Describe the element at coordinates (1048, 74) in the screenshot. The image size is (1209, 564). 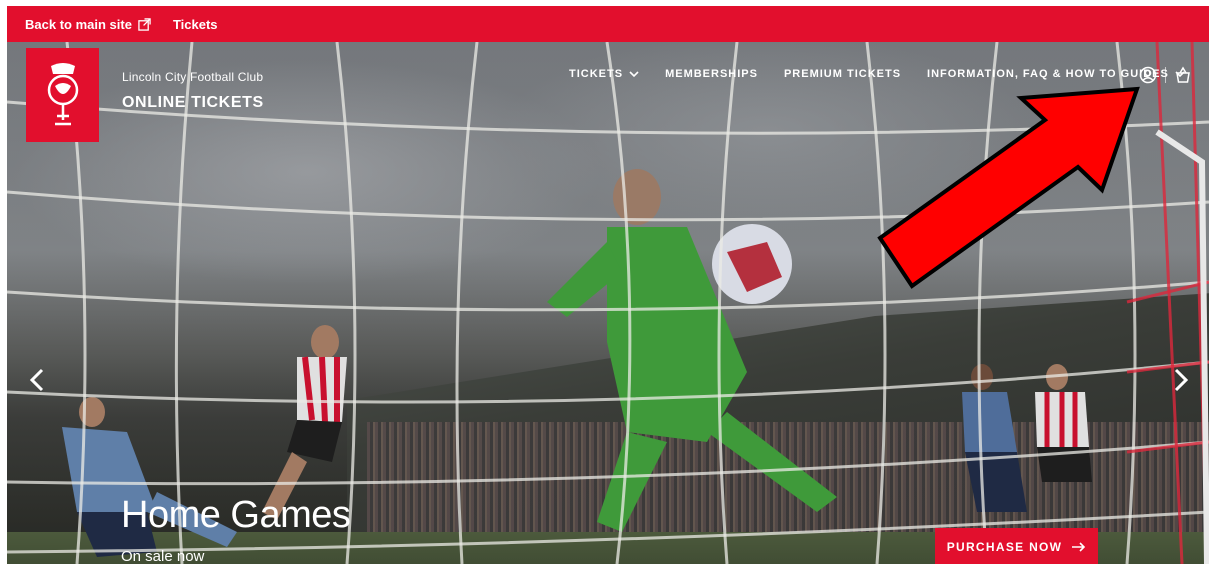
I see `nav-item-label: INFORMATION, FAQ & HOW TO GUIDES` at that location.